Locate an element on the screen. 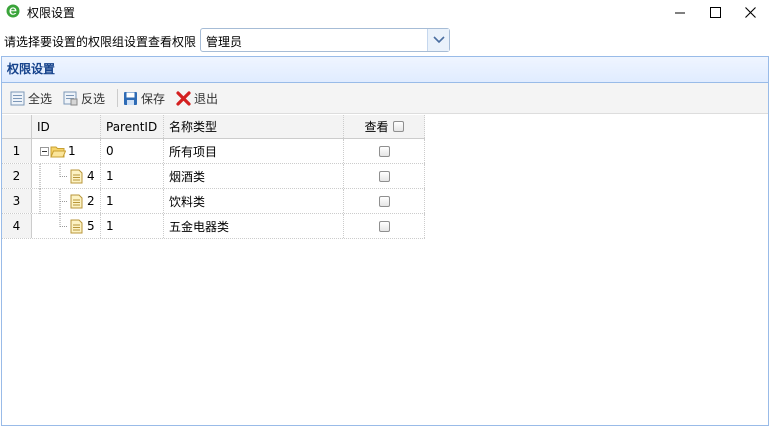  column-header-parent-id: ParentID is located at coordinates (132, 126).